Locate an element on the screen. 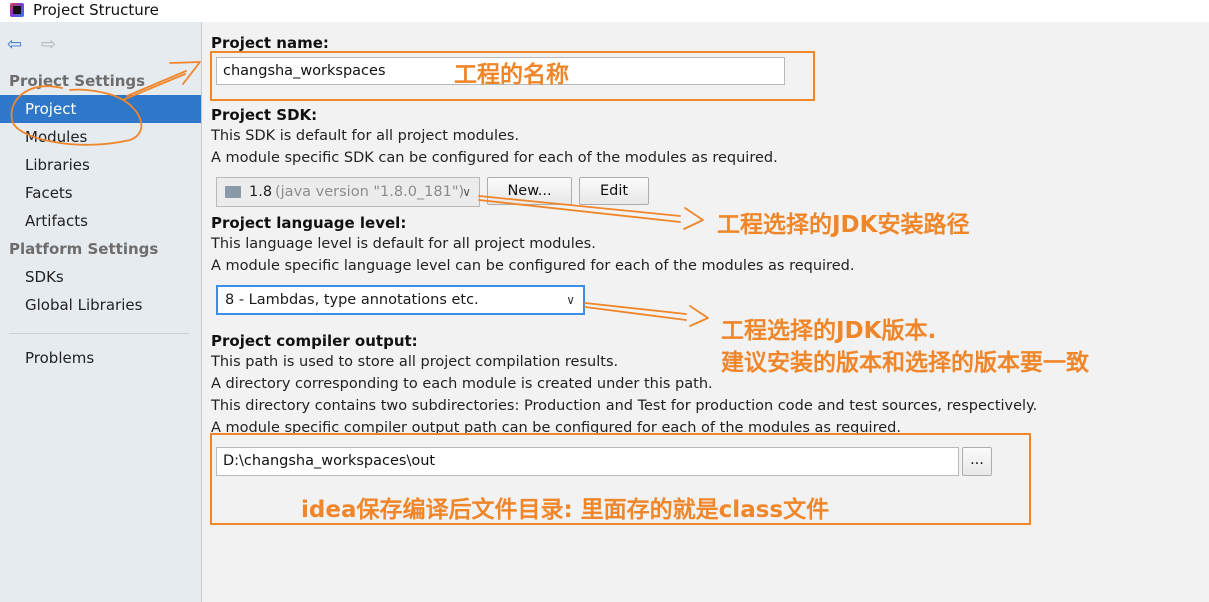 This screenshot has height=602, width=1209. annotation-jdk-version: 工程选择的JDK版本. is located at coordinates (829, 331).